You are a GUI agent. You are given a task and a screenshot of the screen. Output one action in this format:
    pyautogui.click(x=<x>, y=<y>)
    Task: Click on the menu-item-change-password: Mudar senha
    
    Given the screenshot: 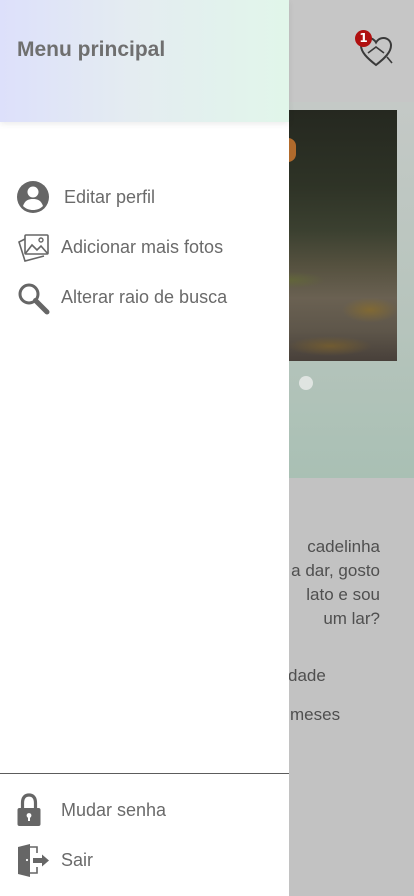 What is the action you would take?
    pyautogui.click(x=144, y=810)
    